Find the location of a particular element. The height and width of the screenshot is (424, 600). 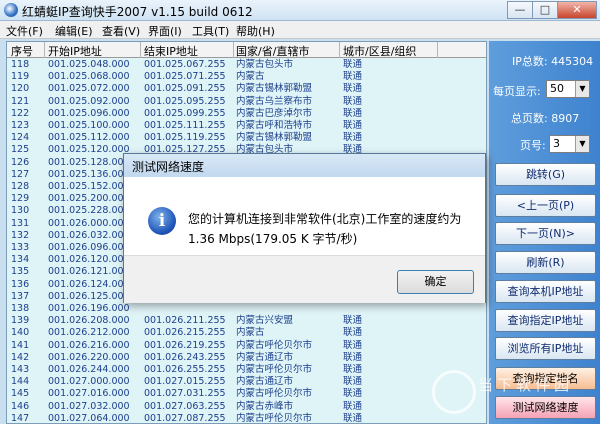

cell-index: 119 is located at coordinates (20, 77).